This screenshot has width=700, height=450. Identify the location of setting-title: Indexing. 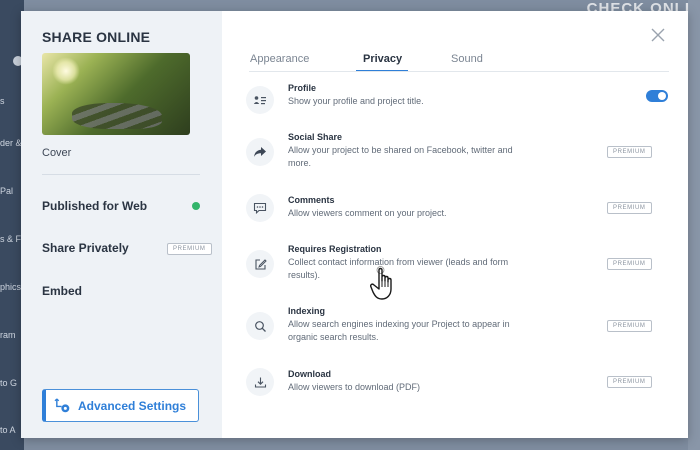
(307, 311).